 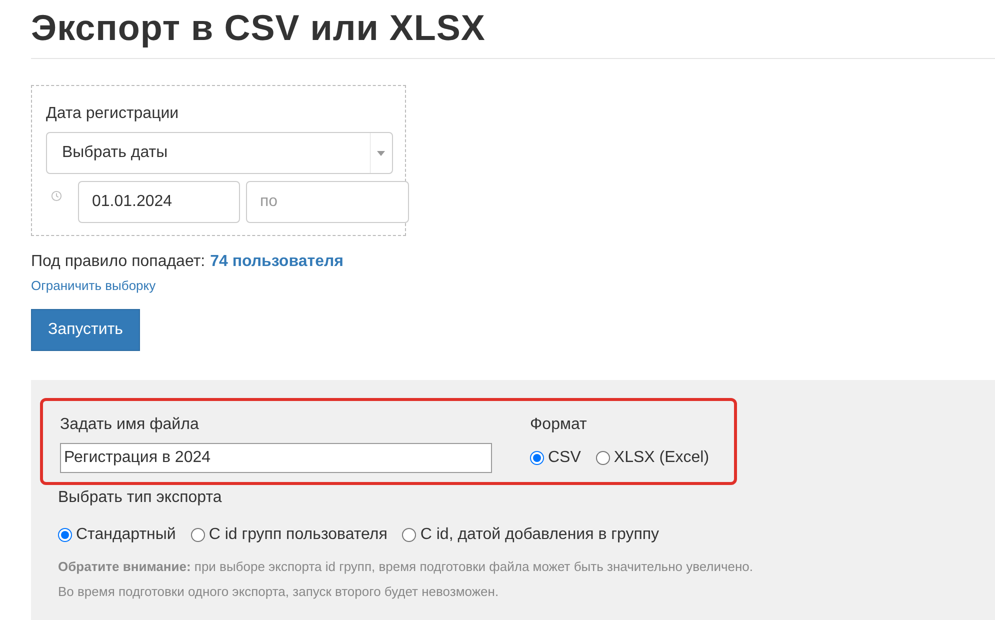 I want to click on file-name-field: Регистрация в 2024, so click(x=276, y=457).